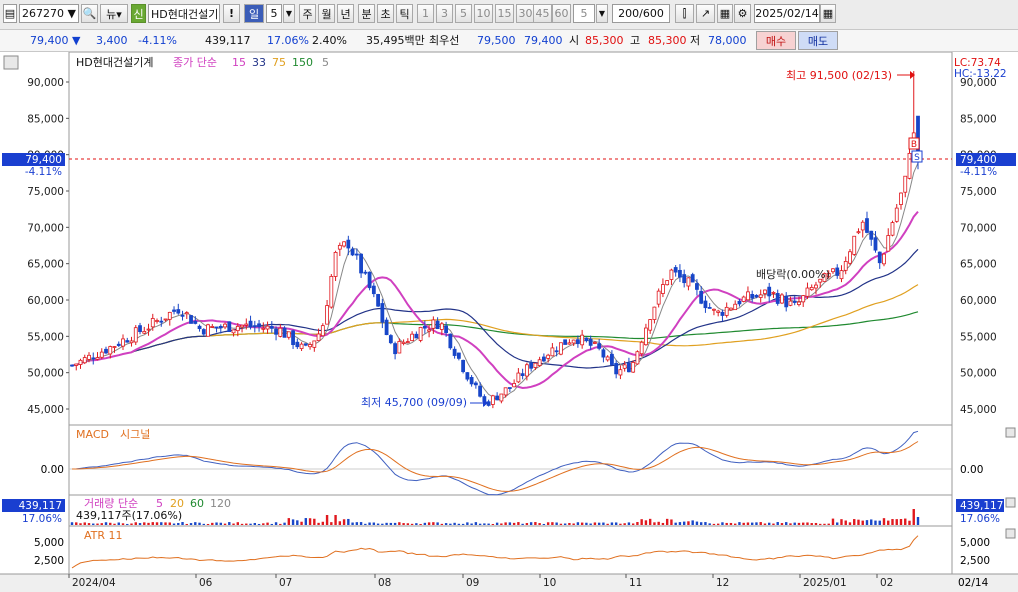 This screenshot has width=1018, height=592. Describe the element at coordinates (828, 13) in the screenshot. I see `calendar-icon: ▦` at that location.